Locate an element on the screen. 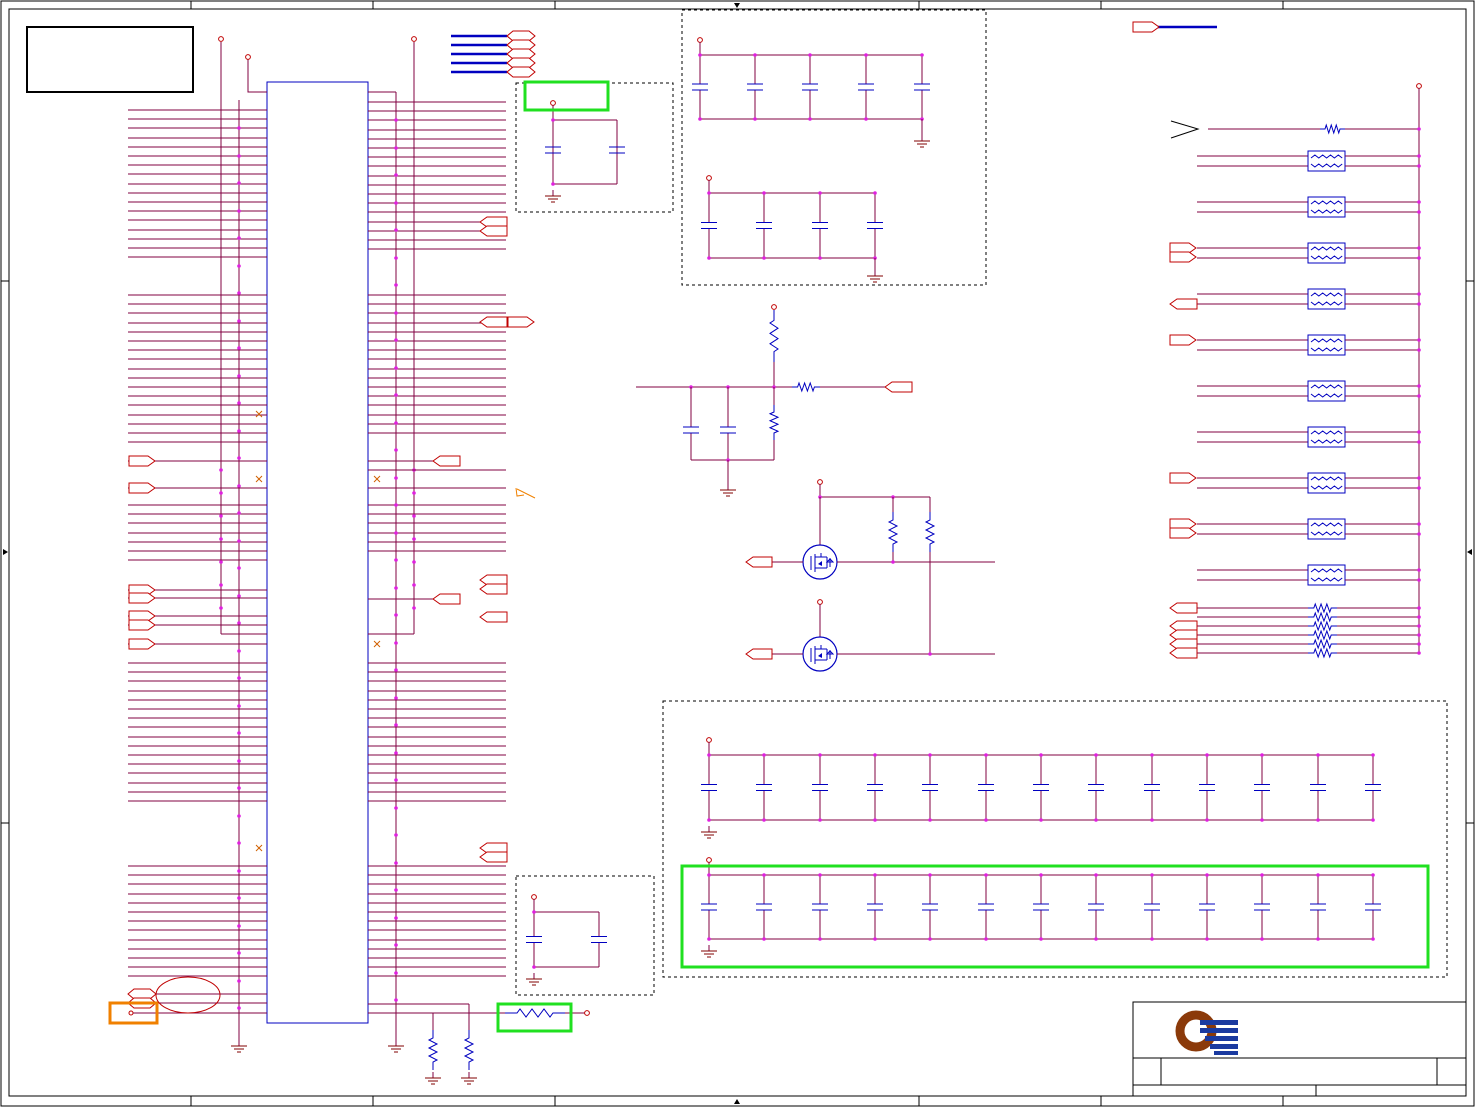 The width and height of the screenshot is (1475, 1107). connector-body is located at coordinates (317, 552).